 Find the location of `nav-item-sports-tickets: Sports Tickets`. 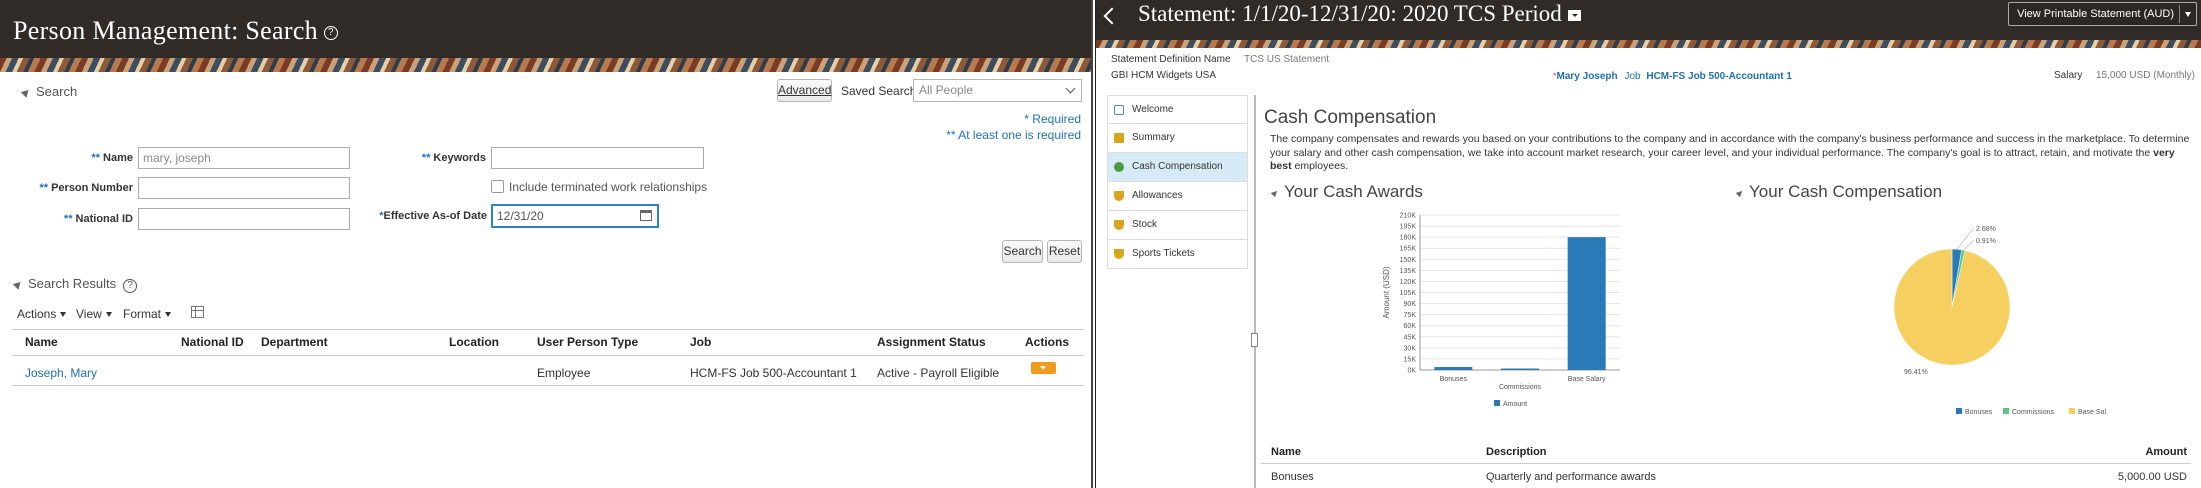

nav-item-sports-tickets: Sports Tickets is located at coordinates (1177, 254).